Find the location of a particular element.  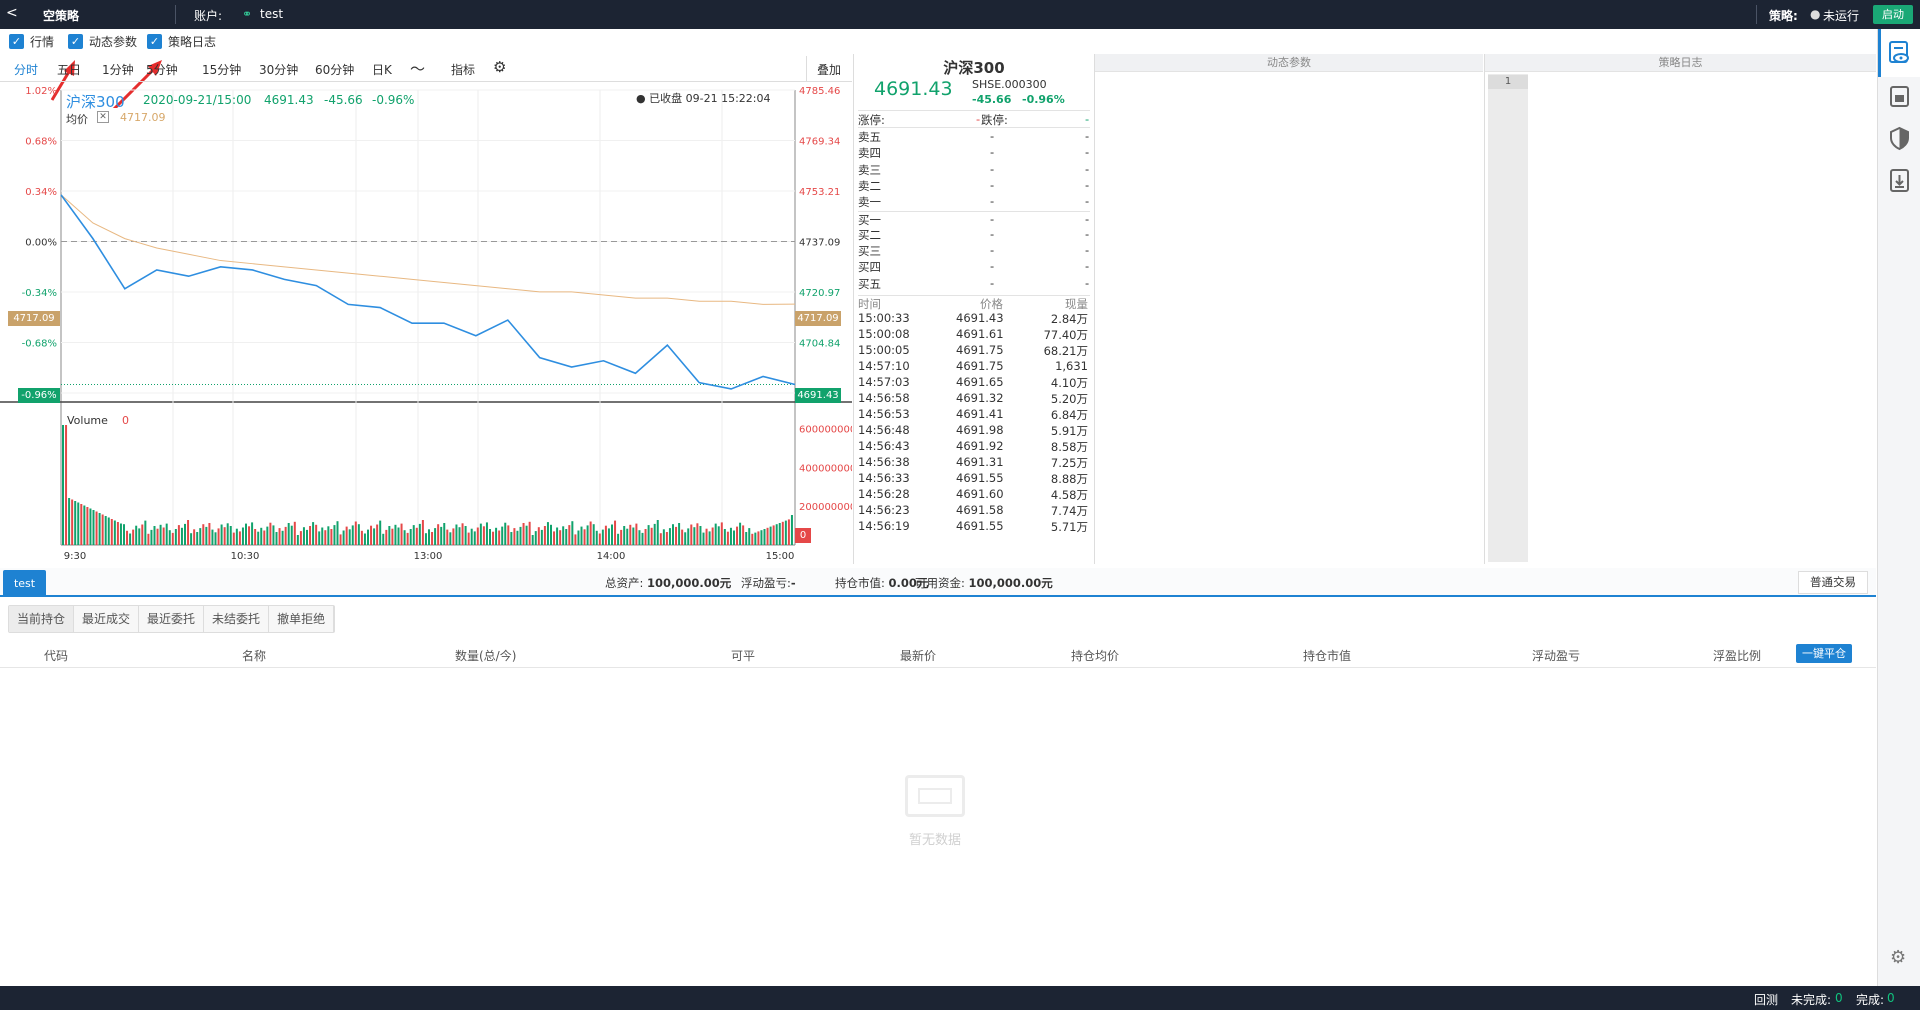

tick-volume: 5.71万 is located at coordinates (1069, 527).